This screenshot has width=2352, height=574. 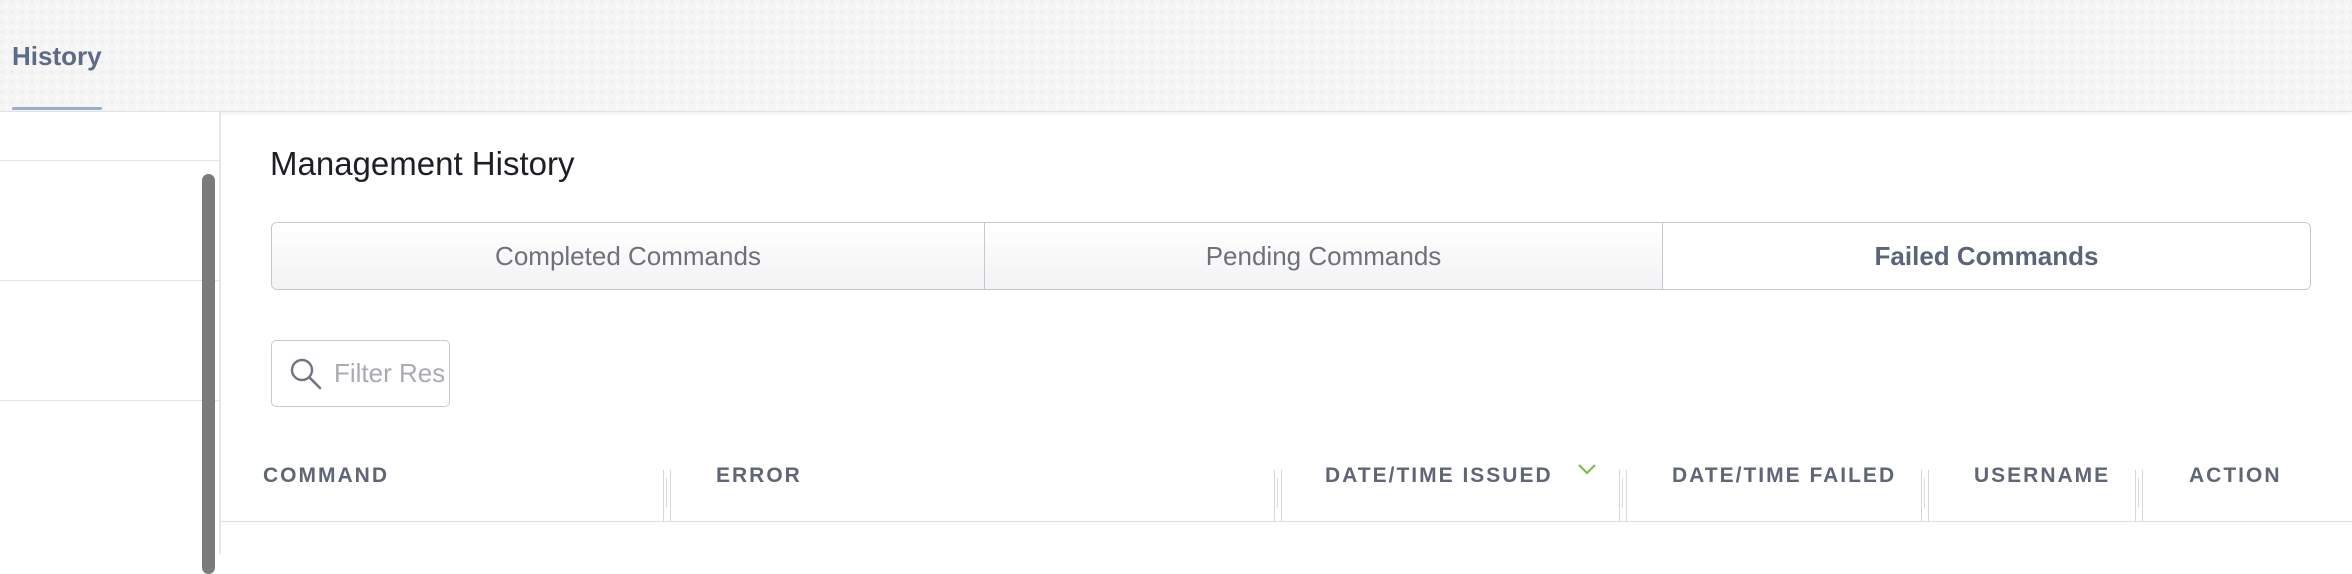 What do you see at coordinates (110, 333) in the screenshot?
I see `left-sidebar` at bounding box center [110, 333].